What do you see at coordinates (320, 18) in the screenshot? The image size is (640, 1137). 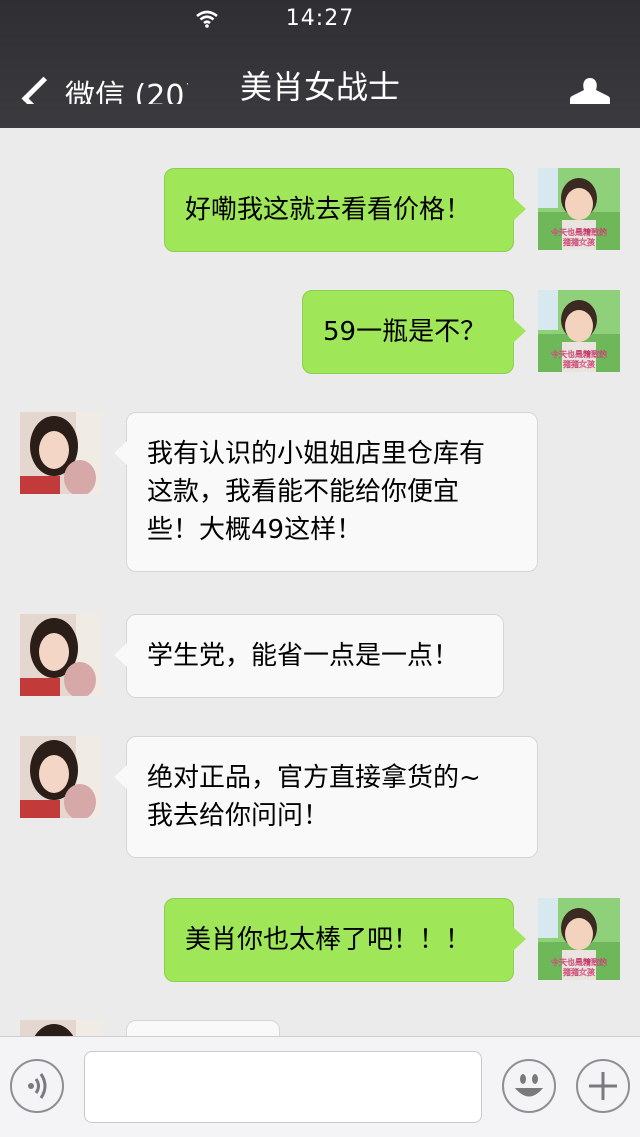 I see `status-time: 14:27` at bounding box center [320, 18].